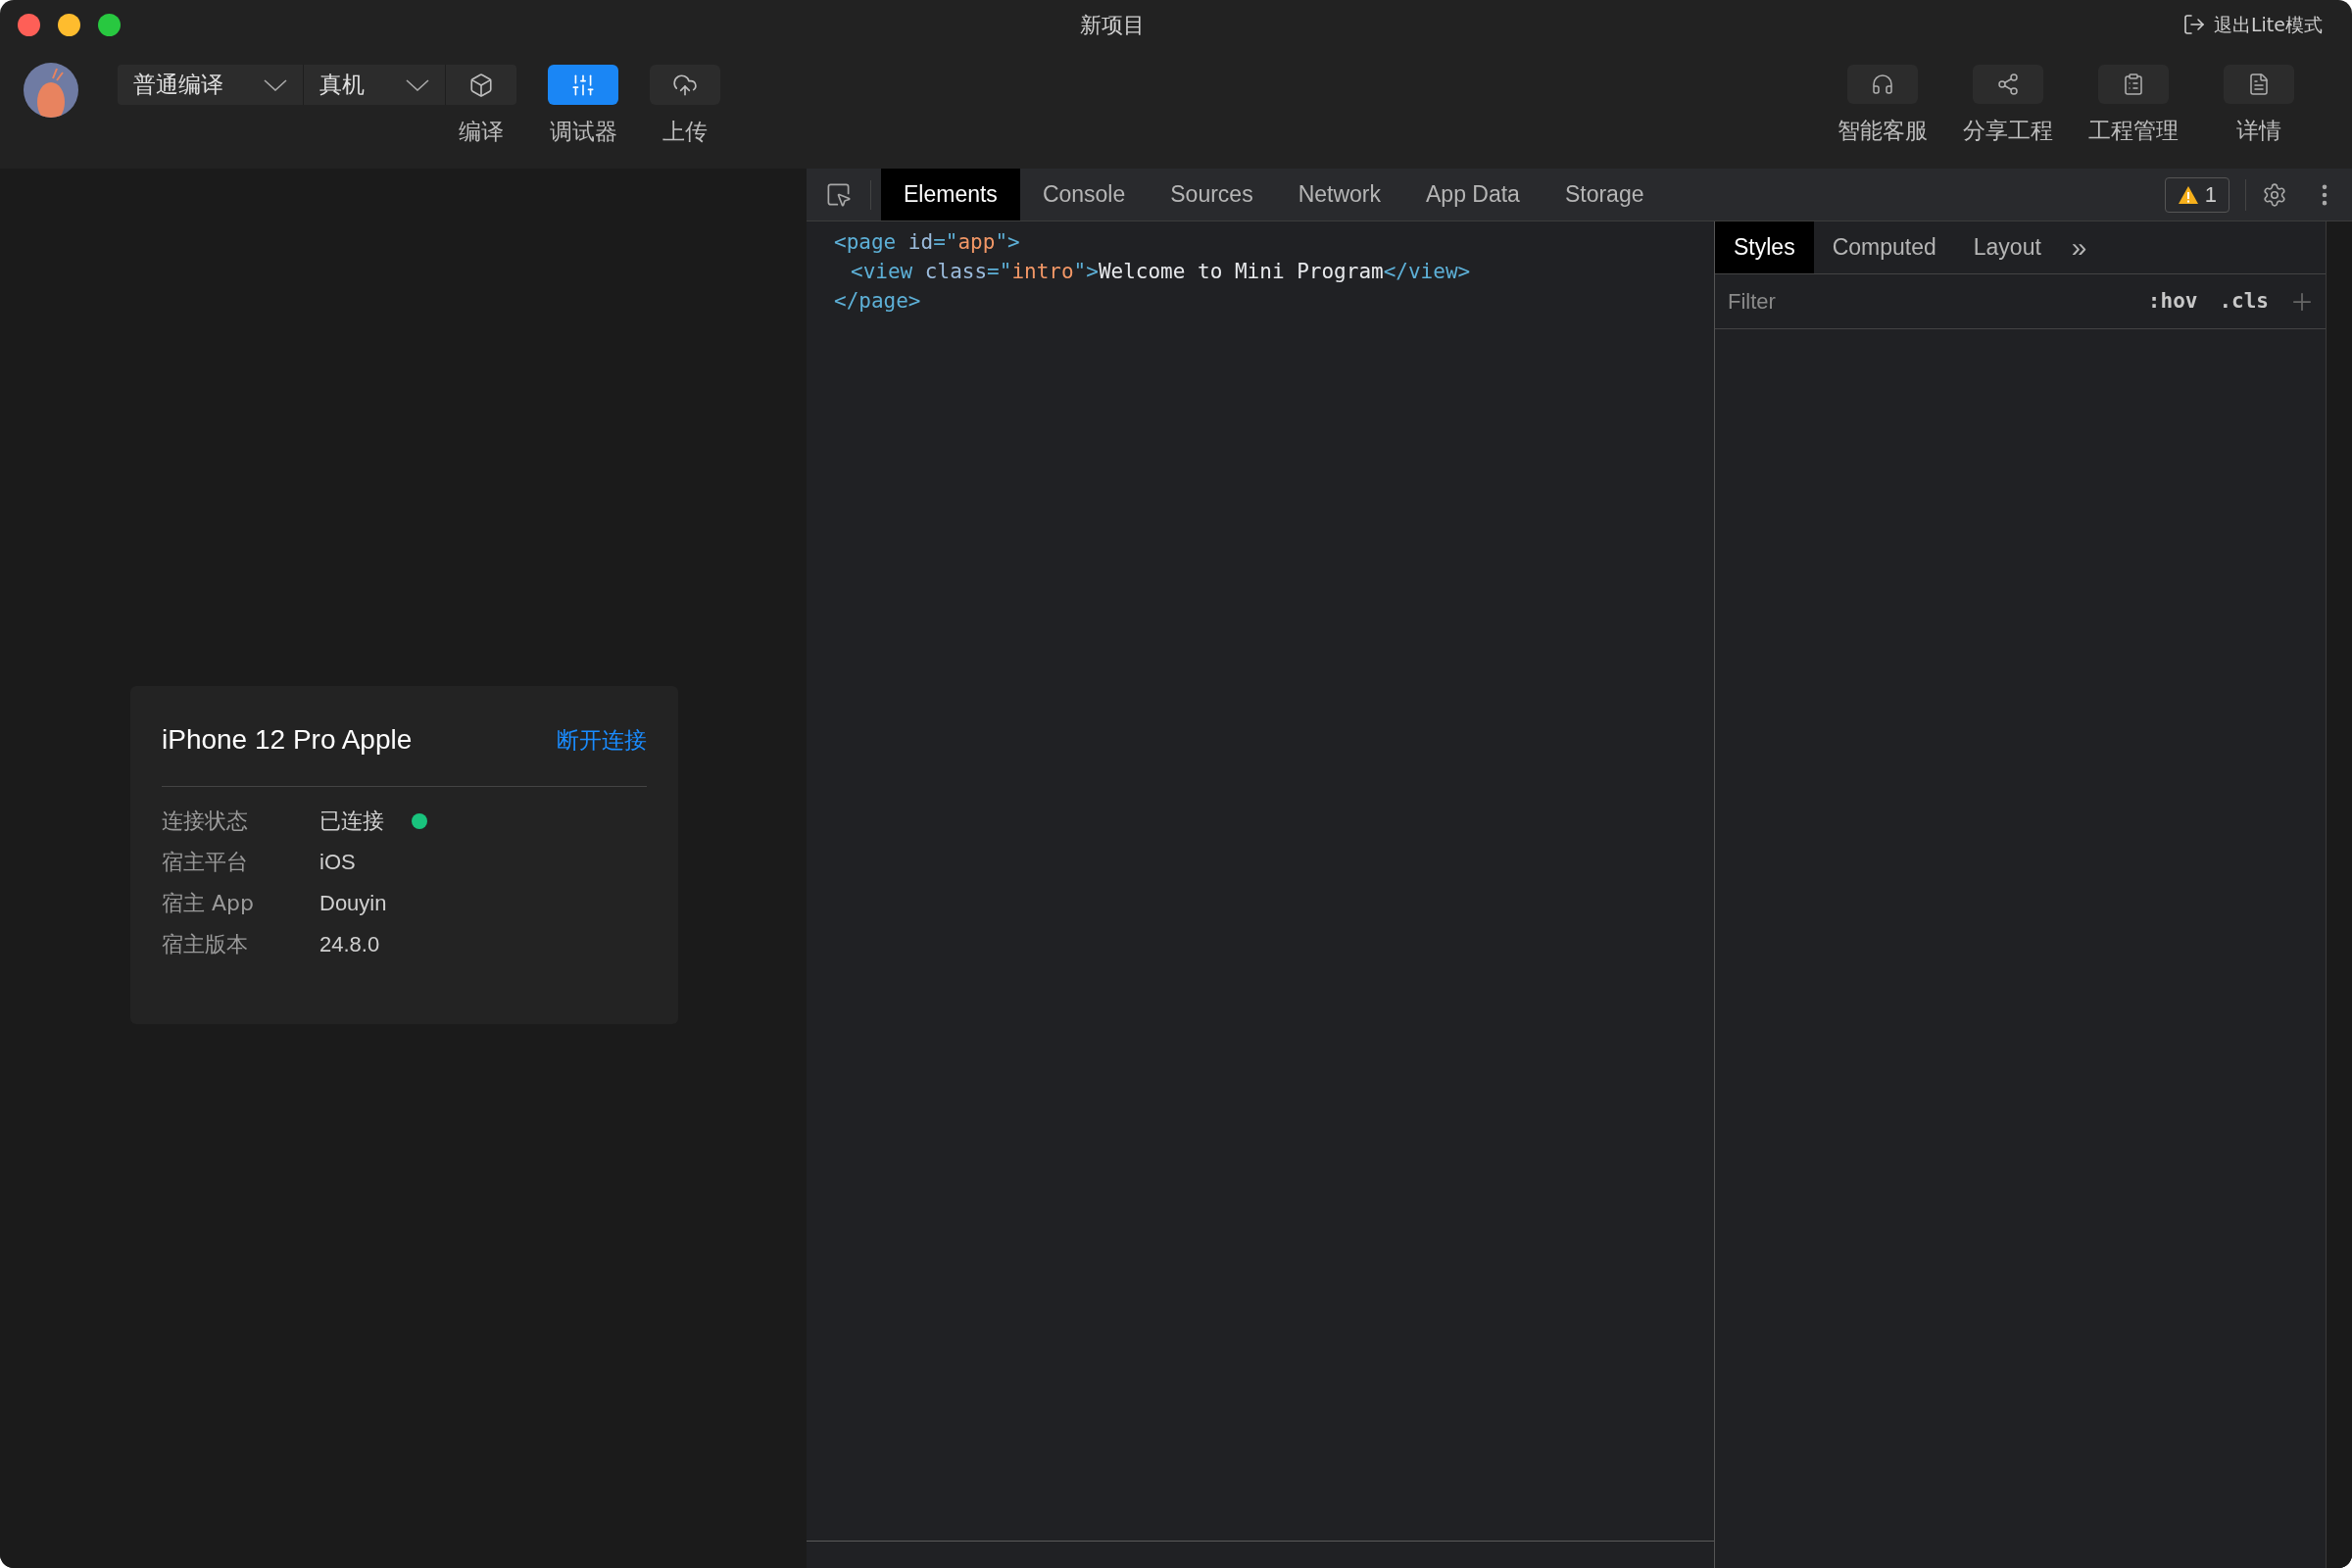  What do you see at coordinates (882, 272) in the screenshot?
I see `code-token: <view` at bounding box center [882, 272].